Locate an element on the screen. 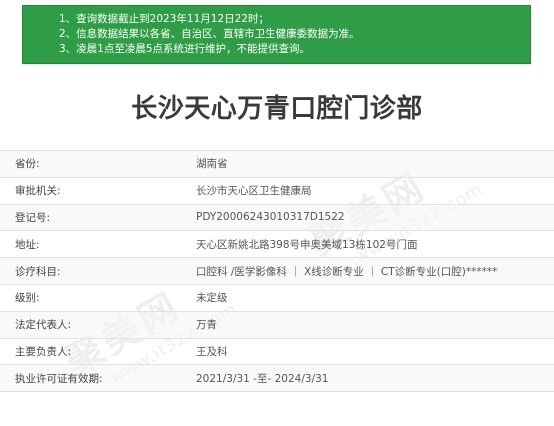 The height and width of the screenshot is (426, 554). notice-line-1: 1、查询数据截止到2023年11月12日22时； is located at coordinates (164, 19).